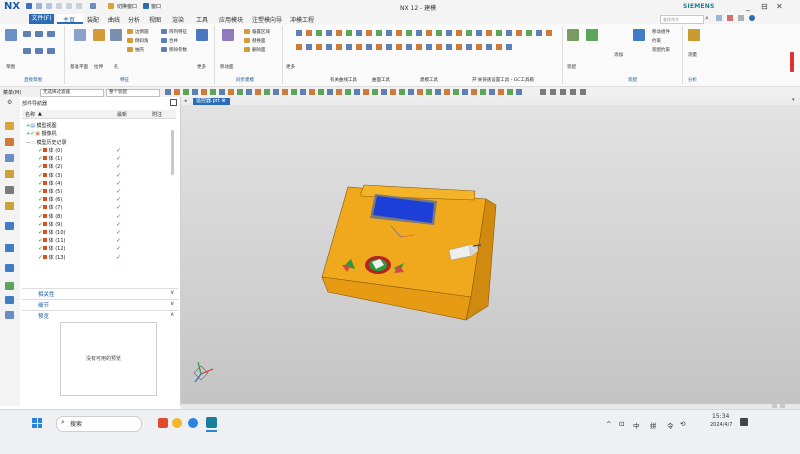 The image size is (800, 454). I want to click on gc-toolbox-label: 开'关快速设置工具 - GC工具箱, so click(503, 80).